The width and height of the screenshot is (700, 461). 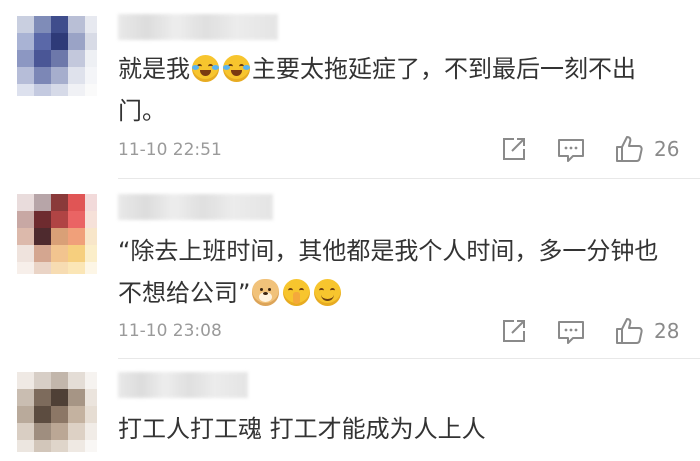 What do you see at coordinates (170, 150) in the screenshot?
I see `timestamp: 11-10 22:51` at bounding box center [170, 150].